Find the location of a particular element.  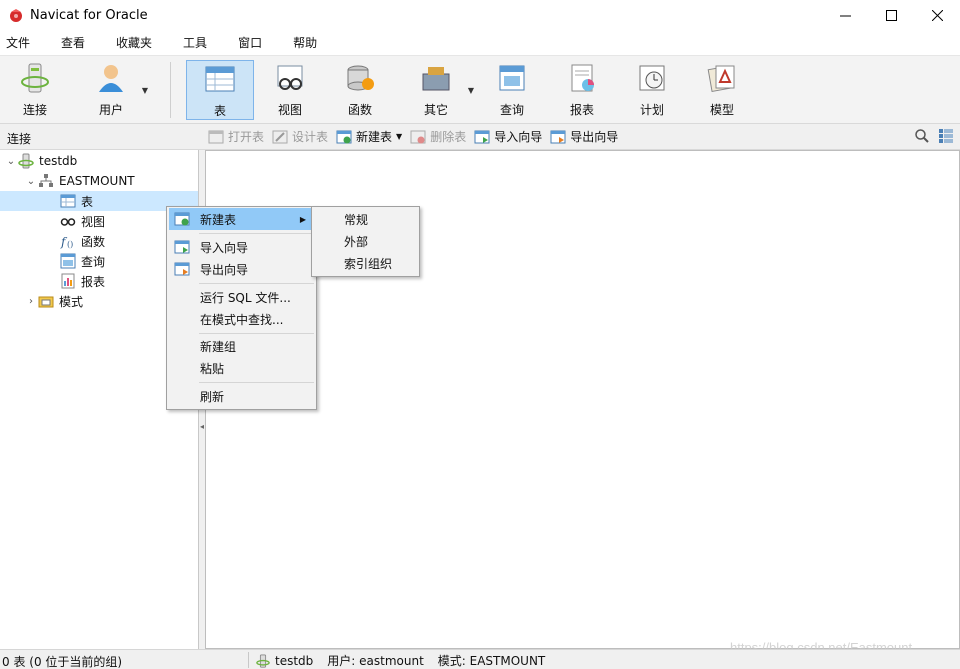

export-wizard-button: 导出向导 is located at coordinates (584, 136).